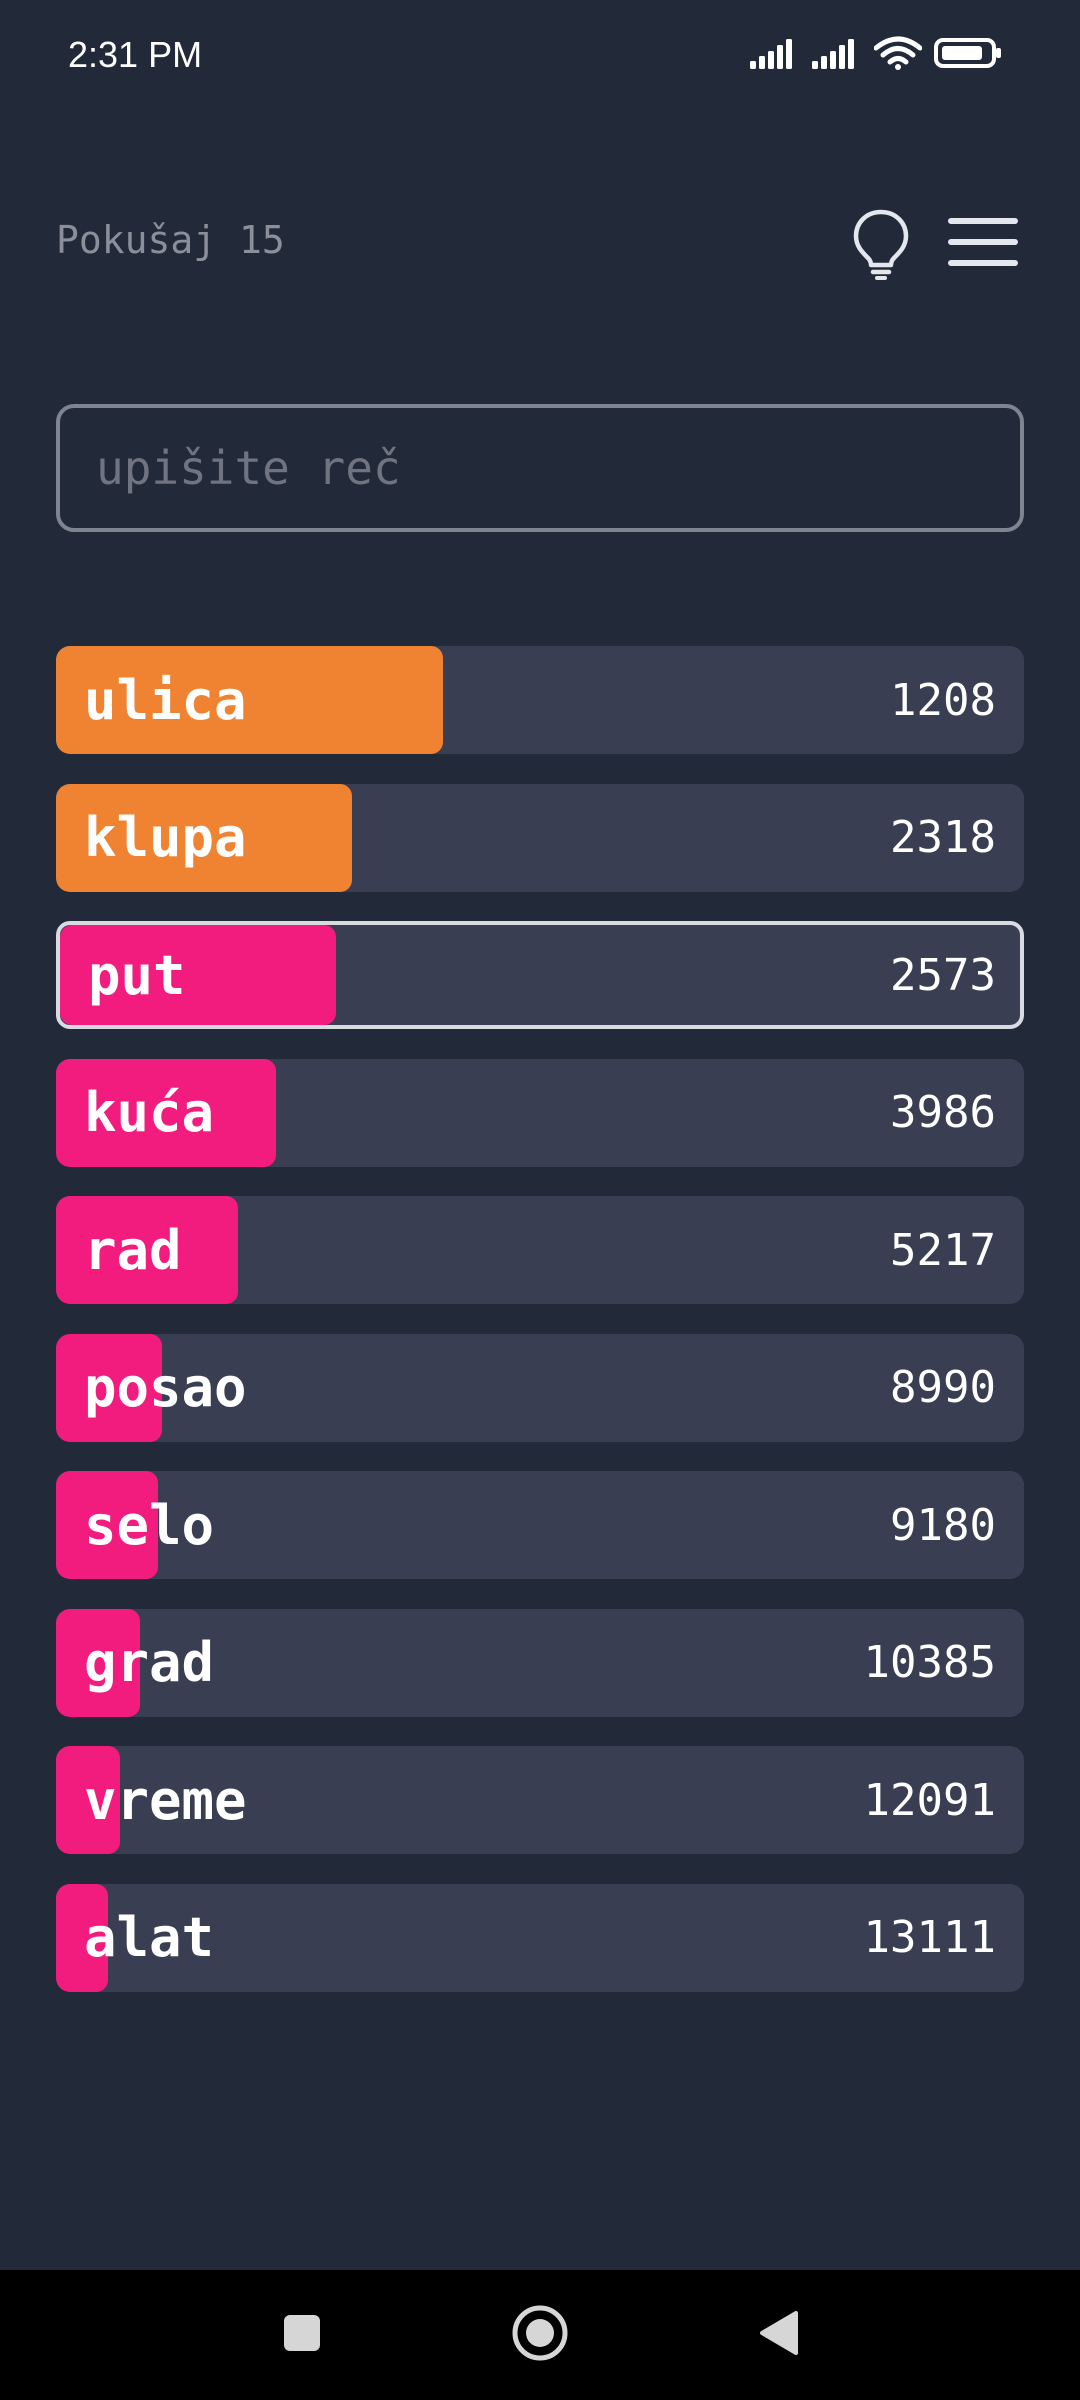 The width and height of the screenshot is (1080, 2400). I want to click on recents-button, so click(302, 2335).